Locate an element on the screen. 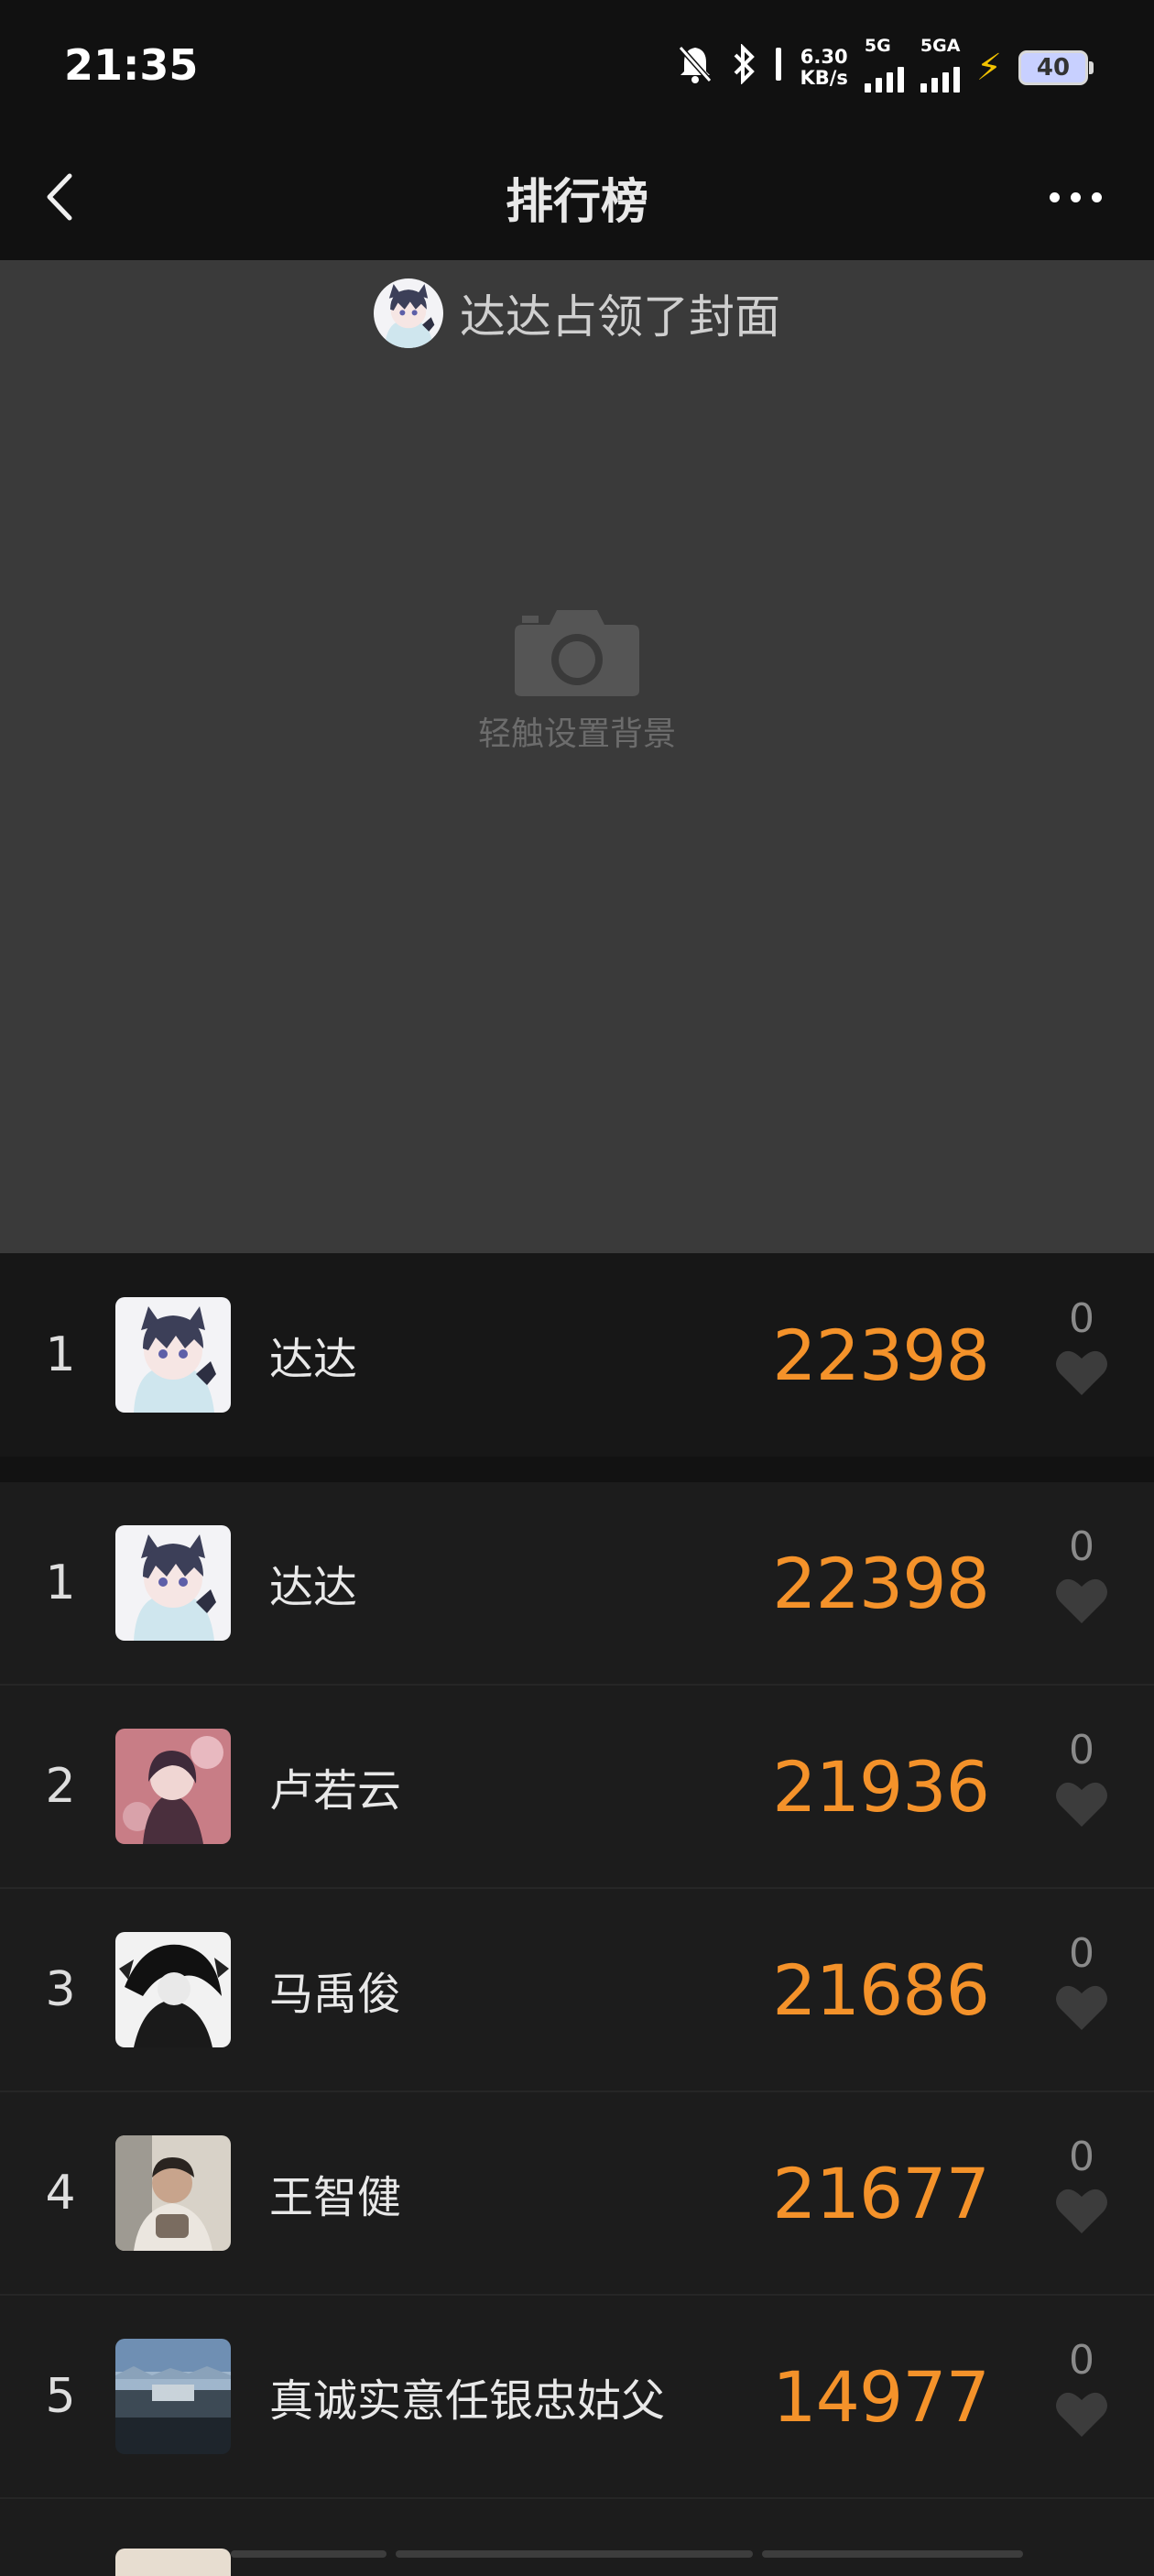 The image size is (1154, 2576). signal-sim2-icon: 5GA is located at coordinates (940, 64).